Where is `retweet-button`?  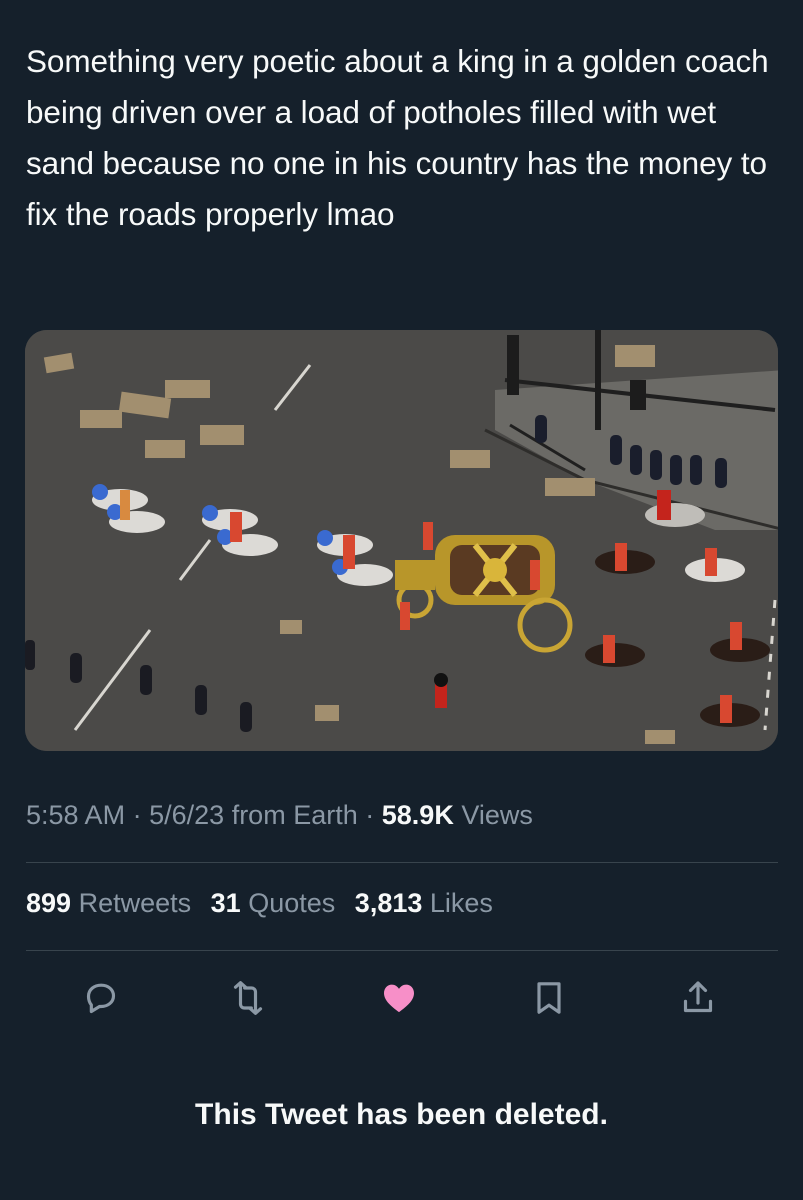 retweet-button is located at coordinates (248, 998).